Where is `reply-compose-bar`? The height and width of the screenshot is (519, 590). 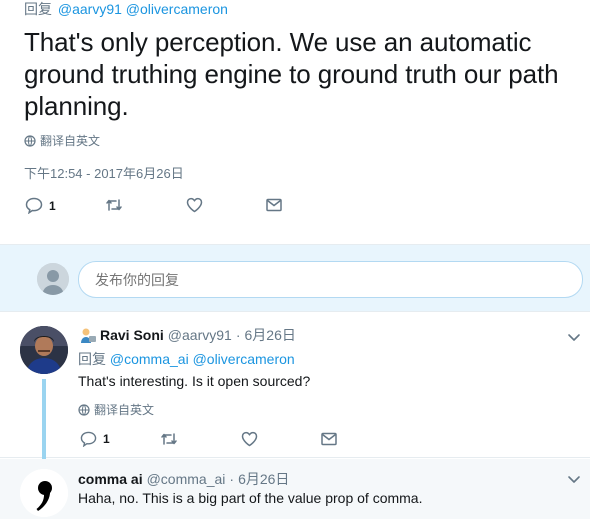 reply-compose-bar is located at coordinates (295, 278).